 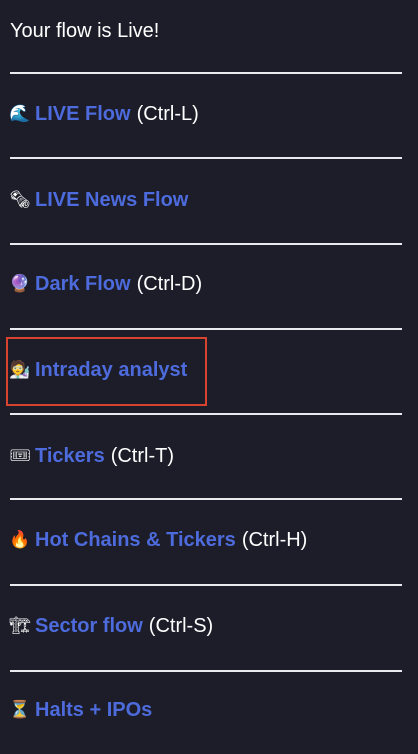 What do you see at coordinates (20, 455) in the screenshot?
I see `ticket-icon: 🎟` at bounding box center [20, 455].